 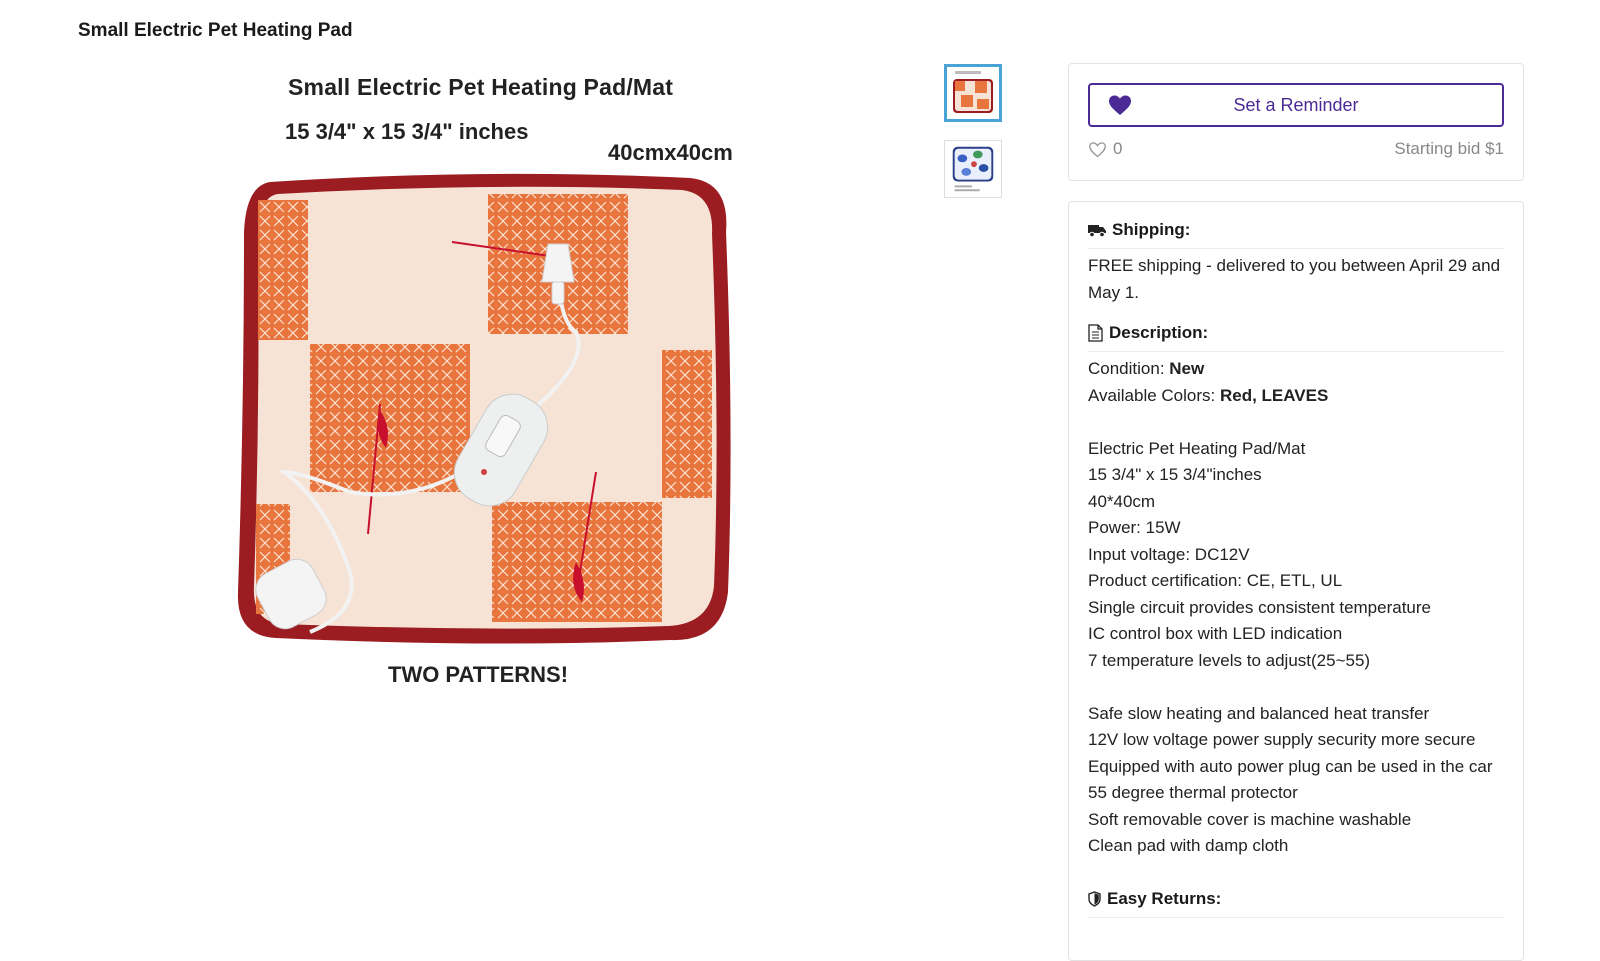 What do you see at coordinates (1134, 527) in the screenshot?
I see `description-line: Power: 15W` at bounding box center [1134, 527].